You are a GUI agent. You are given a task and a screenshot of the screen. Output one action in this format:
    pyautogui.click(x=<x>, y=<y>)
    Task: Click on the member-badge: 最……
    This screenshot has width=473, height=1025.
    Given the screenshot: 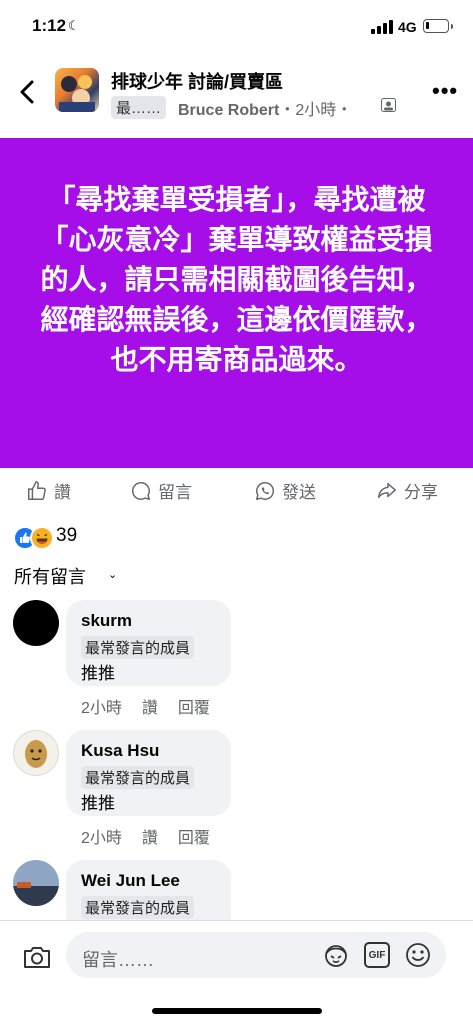 What is the action you would take?
    pyautogui.click(x=139, y=107)
    